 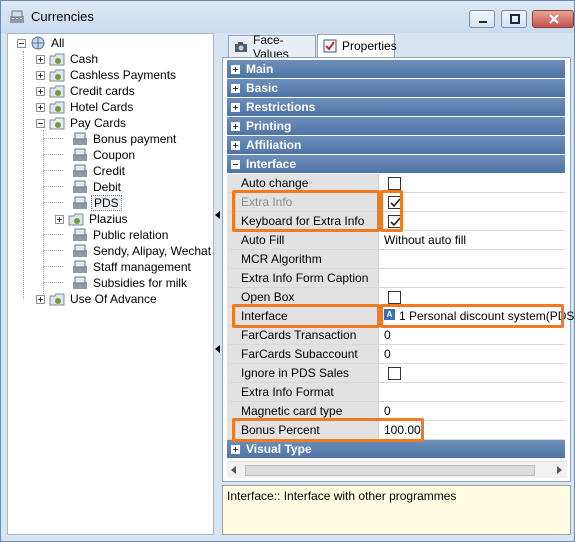 I want to click on property-row-mcr-algorithm: MCR Algorithm, so click(x=396, y=259).